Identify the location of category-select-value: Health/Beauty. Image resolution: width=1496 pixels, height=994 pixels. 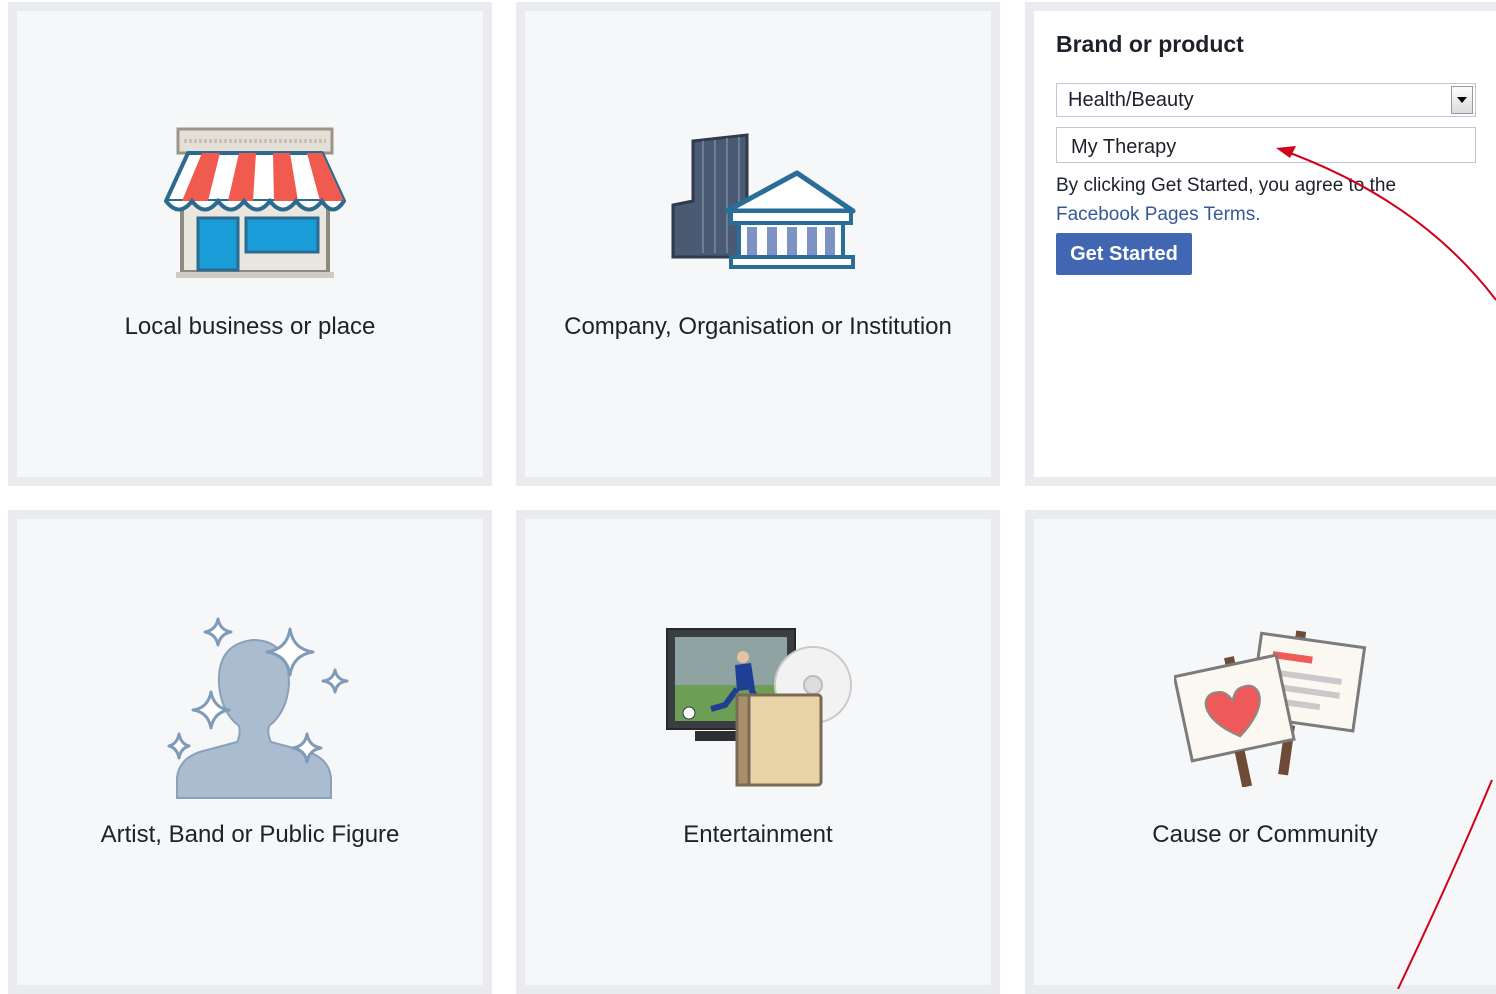
(1131, 100).